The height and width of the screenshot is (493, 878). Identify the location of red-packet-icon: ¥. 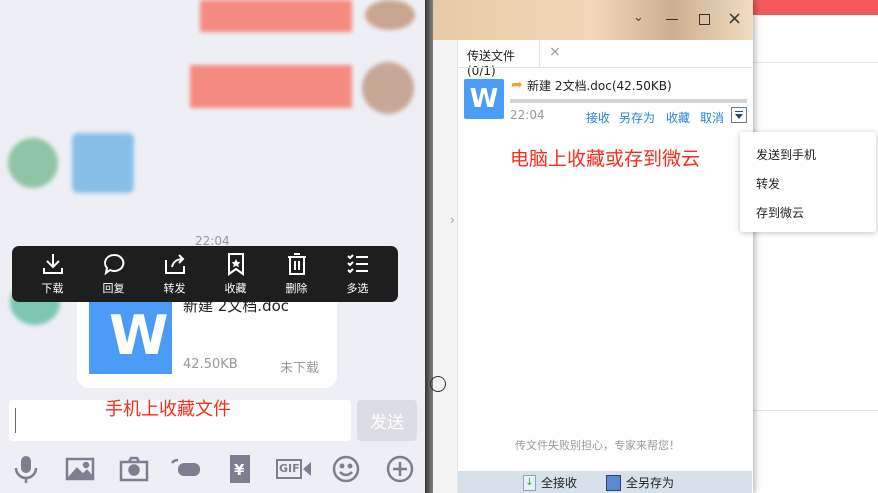
(240, 469).